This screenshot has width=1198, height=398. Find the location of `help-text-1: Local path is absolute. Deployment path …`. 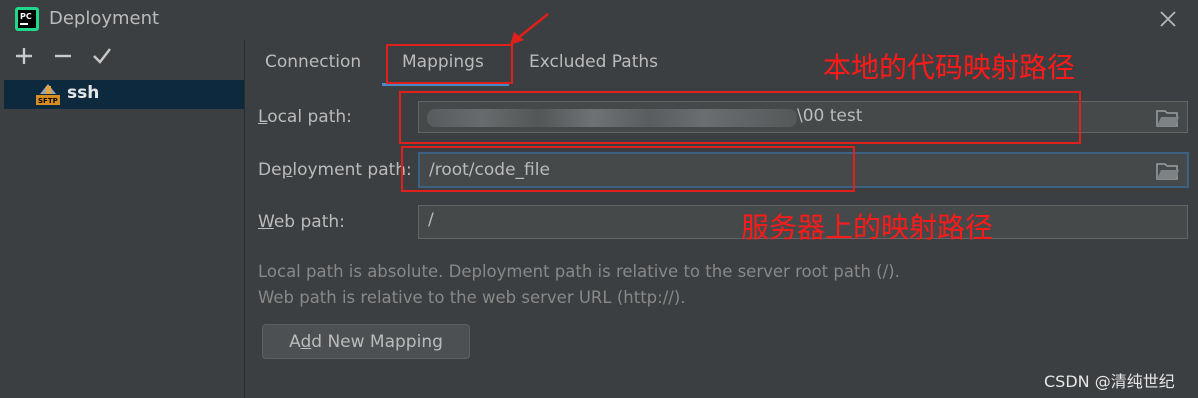

help-text-1: Local path is absolute. Deployment path … is located at coordinates (579, 271).